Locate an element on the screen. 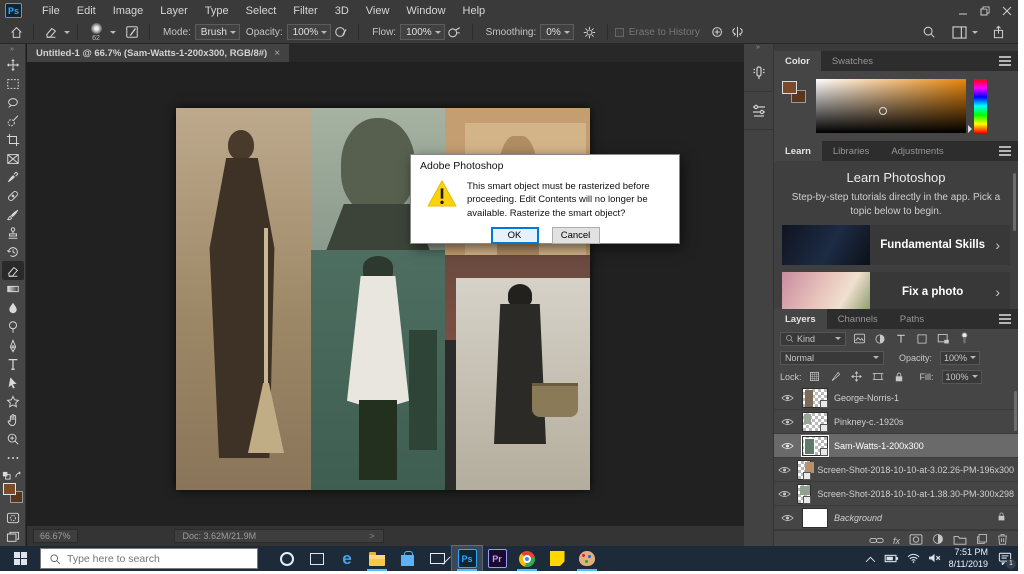 Image resolution: width=1024 pixels, height=574 pixels. lock-pixels-icon is located at coordinates (836, 377).